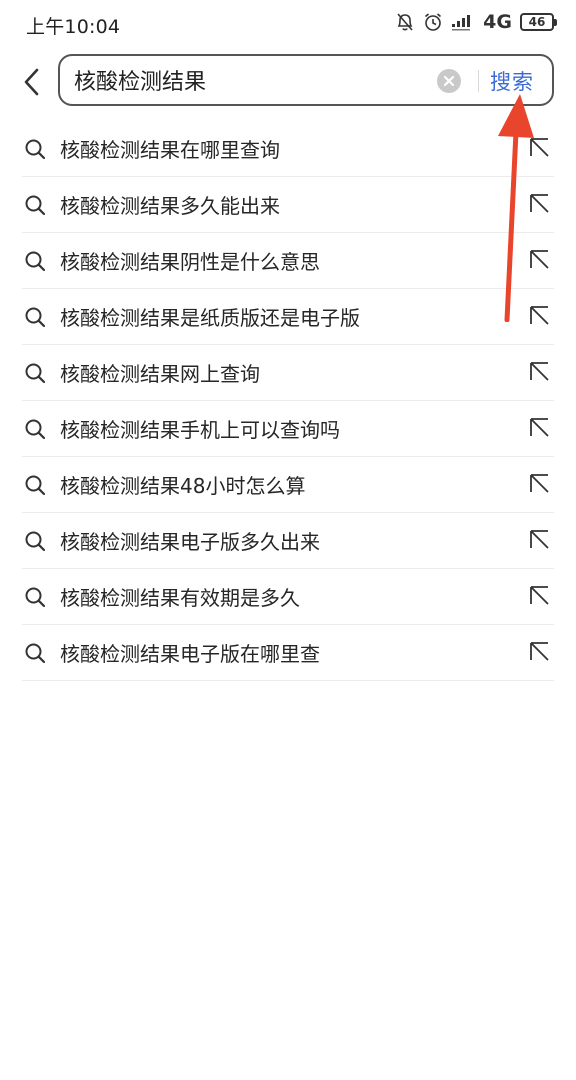 The height and width of the screenshot is (1080, 576). Describe the element at coordinates (210, 318) in the screenshot. I see `suggestion-label: 核酸检测结果是纸质版还是电子版` at that location.